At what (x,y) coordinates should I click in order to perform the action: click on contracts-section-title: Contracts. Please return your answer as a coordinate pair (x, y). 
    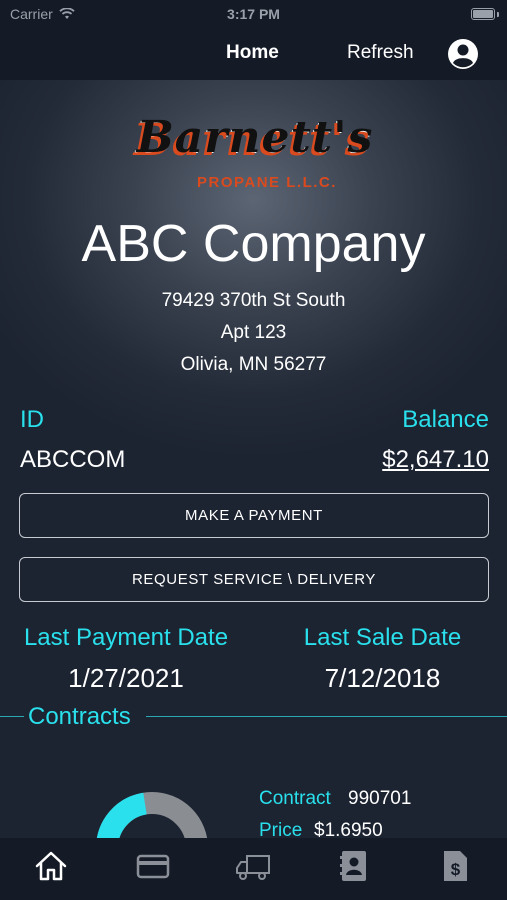
    Looking at the image, I should click on (79, 716).